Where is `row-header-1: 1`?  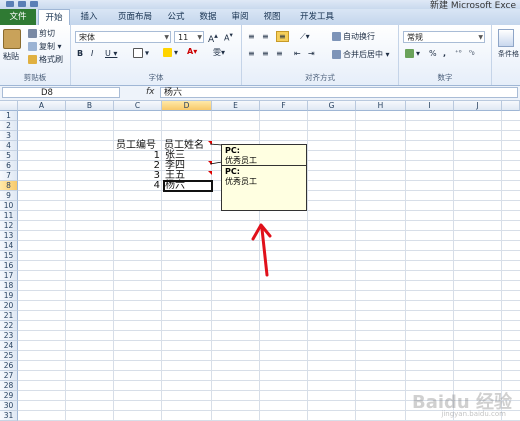 row-header-1: 1 is located at coordinates (9, 116).